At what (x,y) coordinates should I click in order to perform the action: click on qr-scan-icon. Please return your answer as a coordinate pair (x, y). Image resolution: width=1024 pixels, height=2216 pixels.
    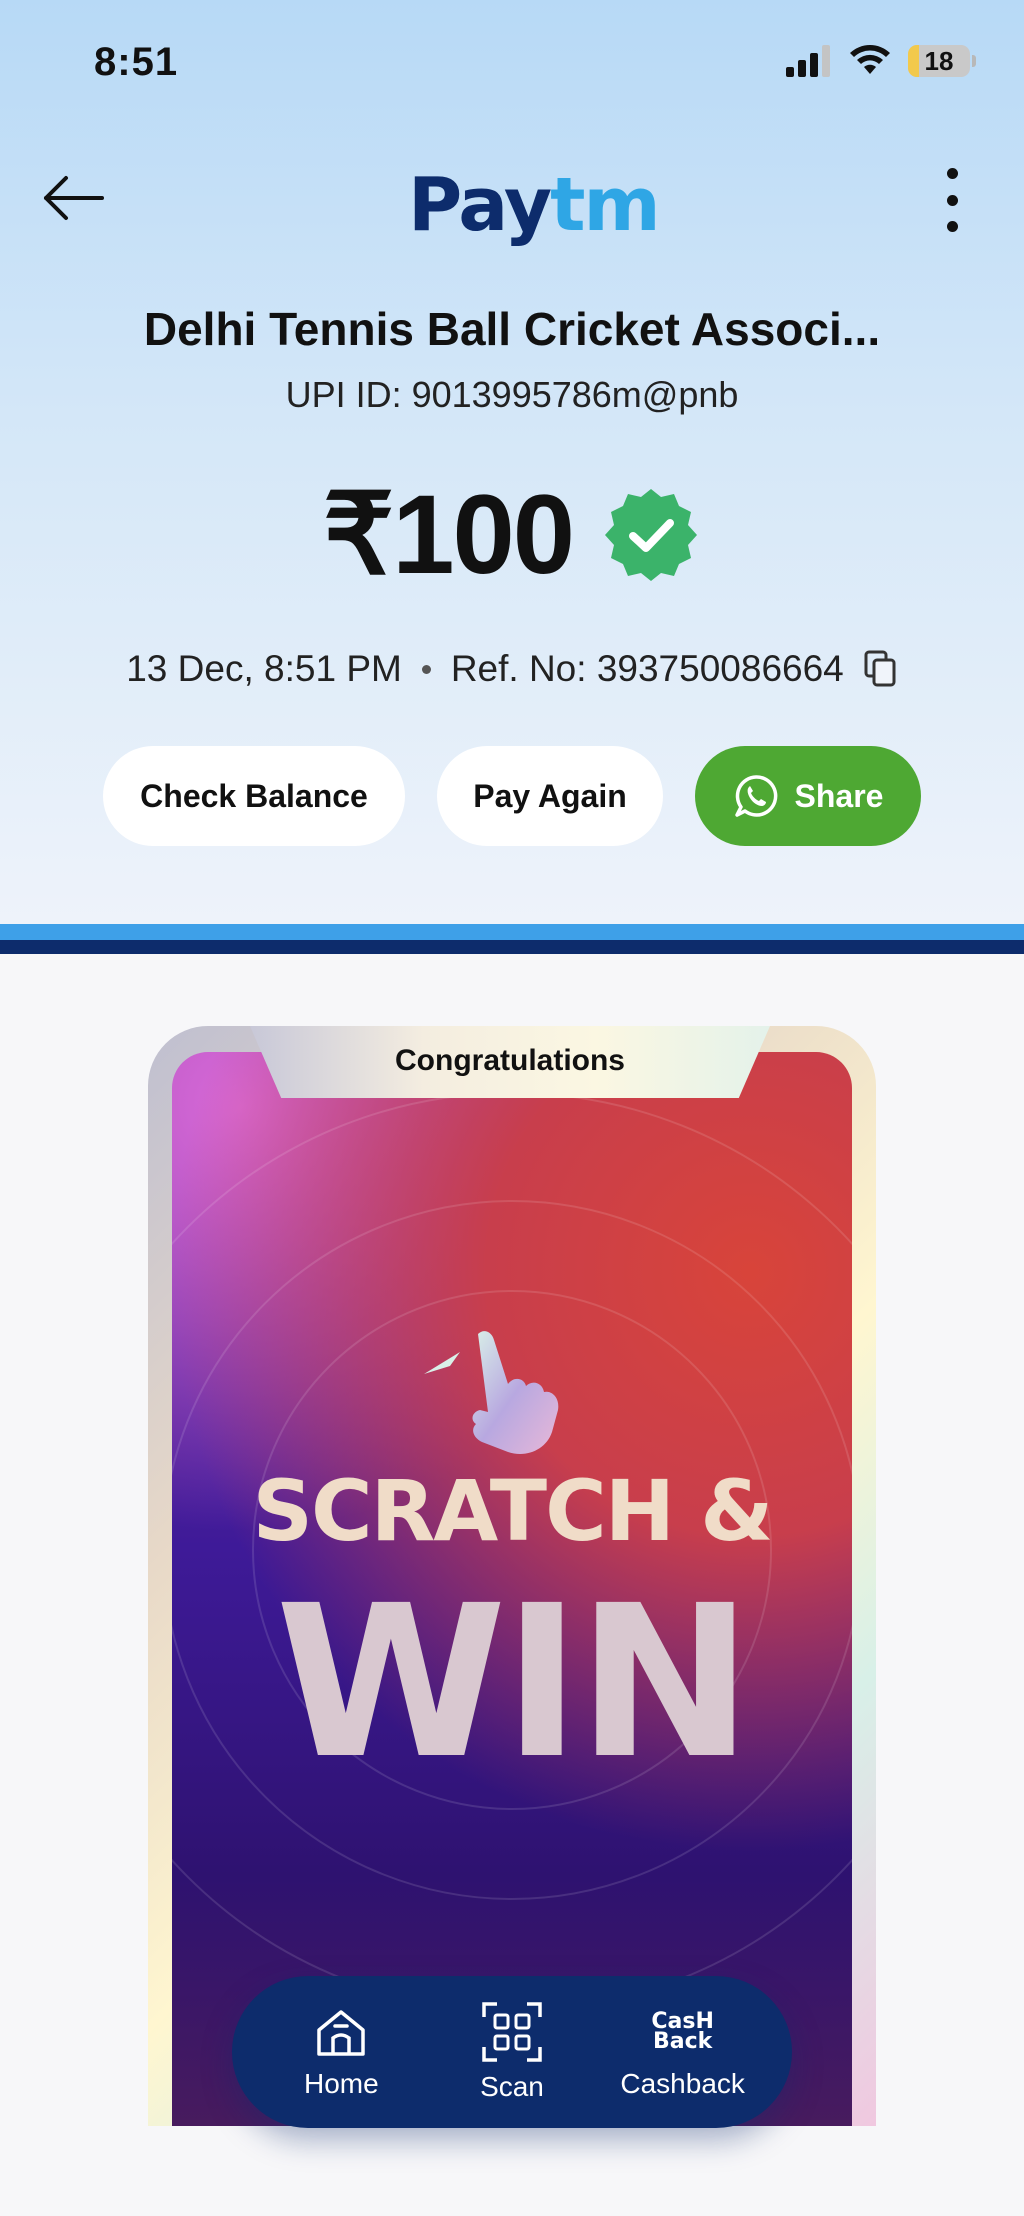
    Looking at the image, I should click on (512, 2032).